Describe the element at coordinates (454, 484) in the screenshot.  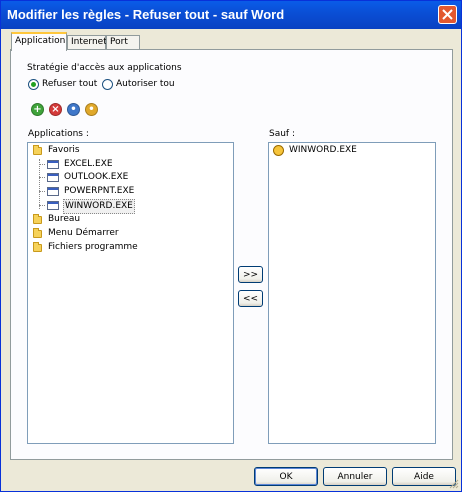
I see `resize-grip-icon` at that location.